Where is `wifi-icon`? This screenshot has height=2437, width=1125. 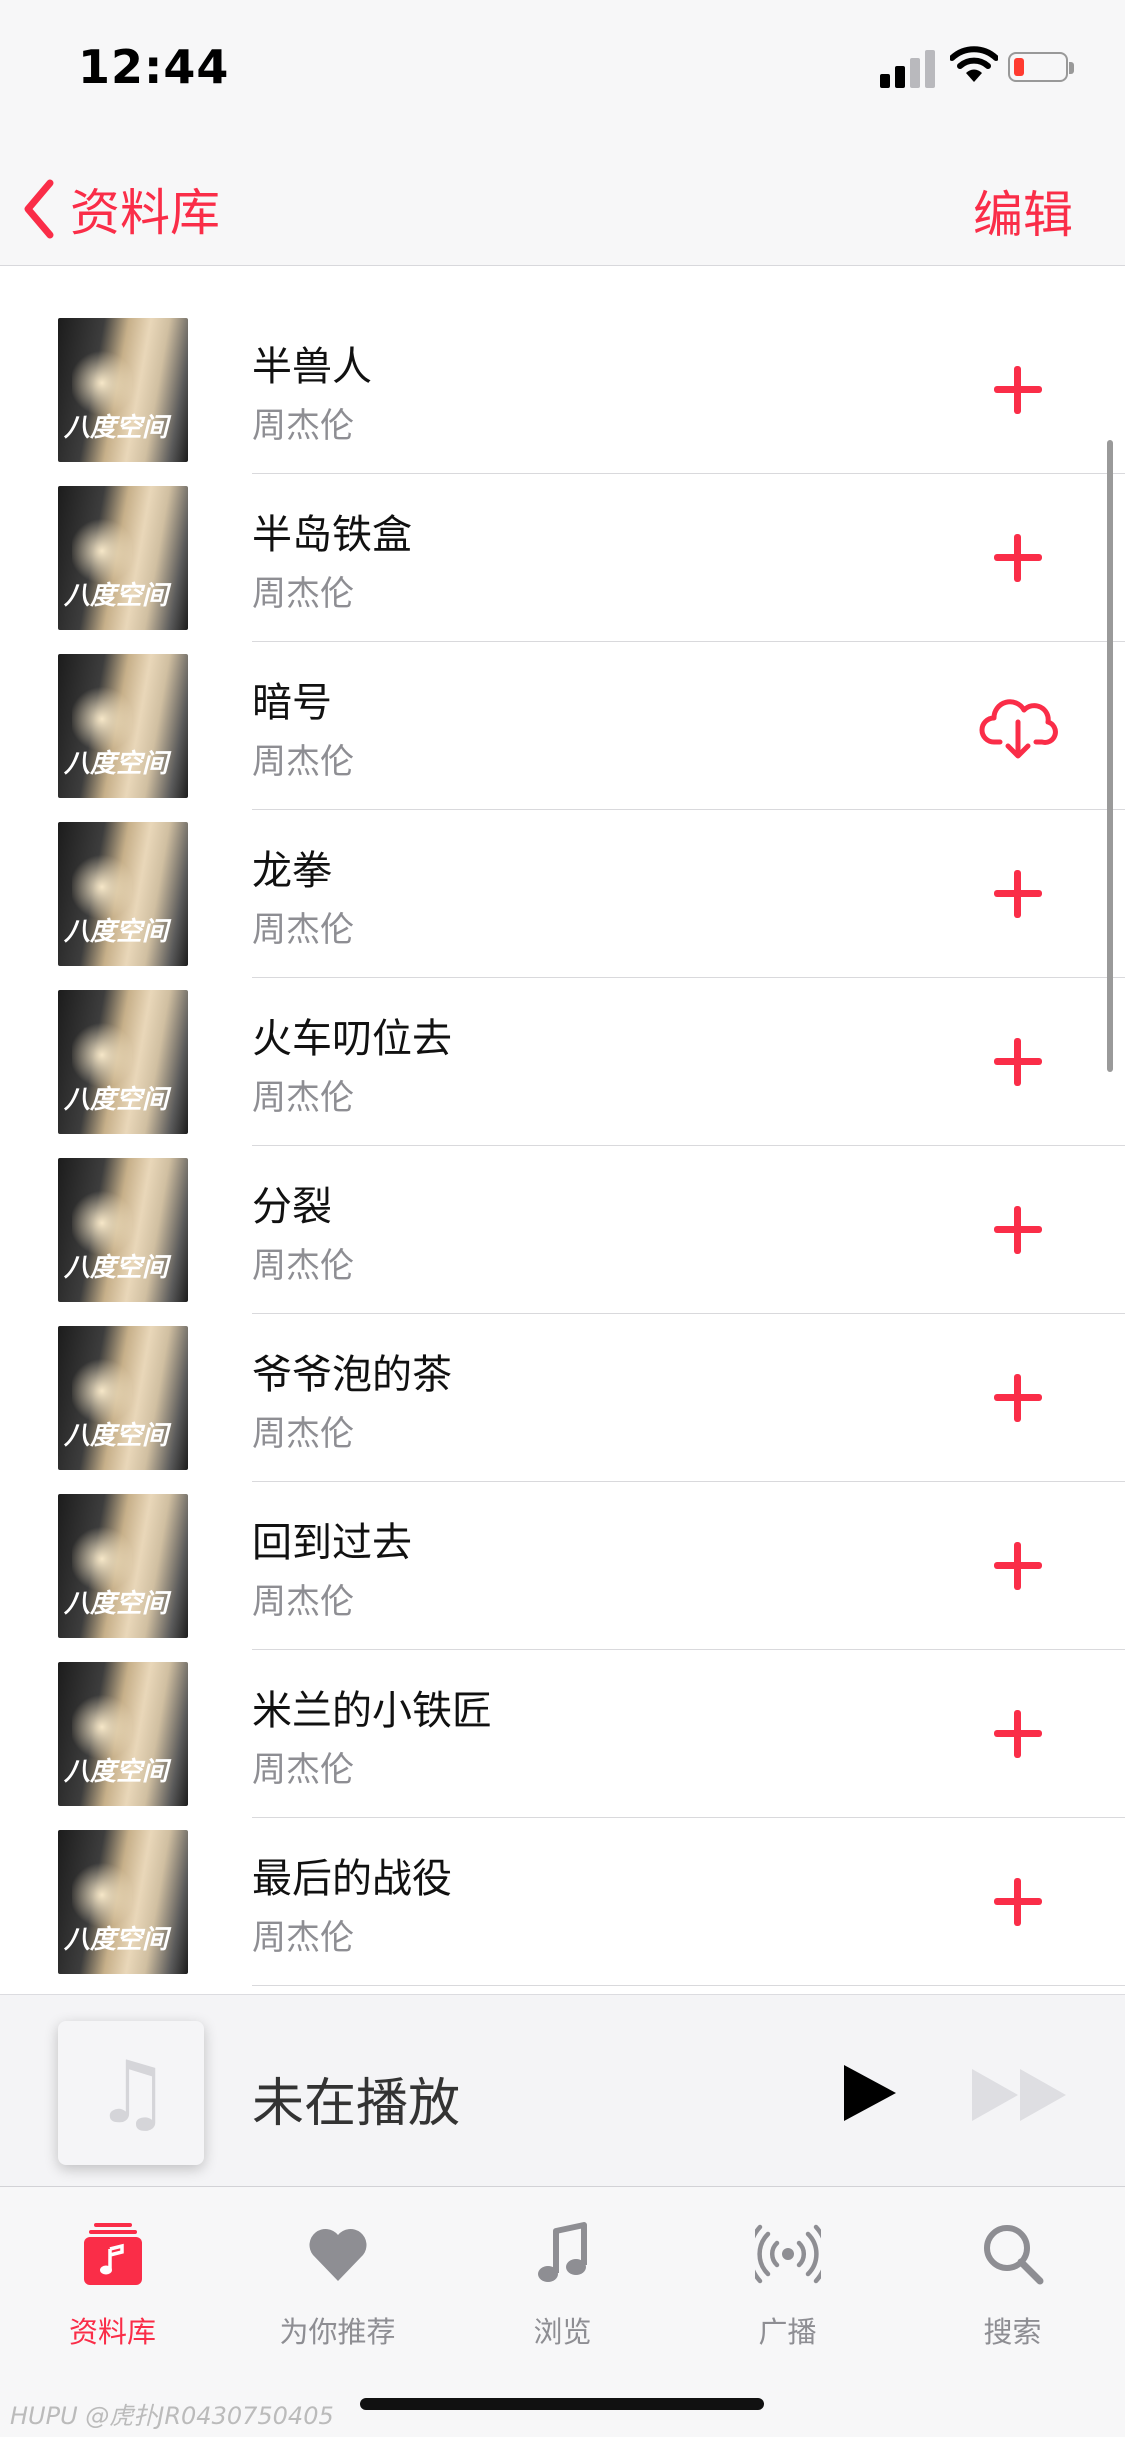
wifi-icon is located at coordinates (974, 66).